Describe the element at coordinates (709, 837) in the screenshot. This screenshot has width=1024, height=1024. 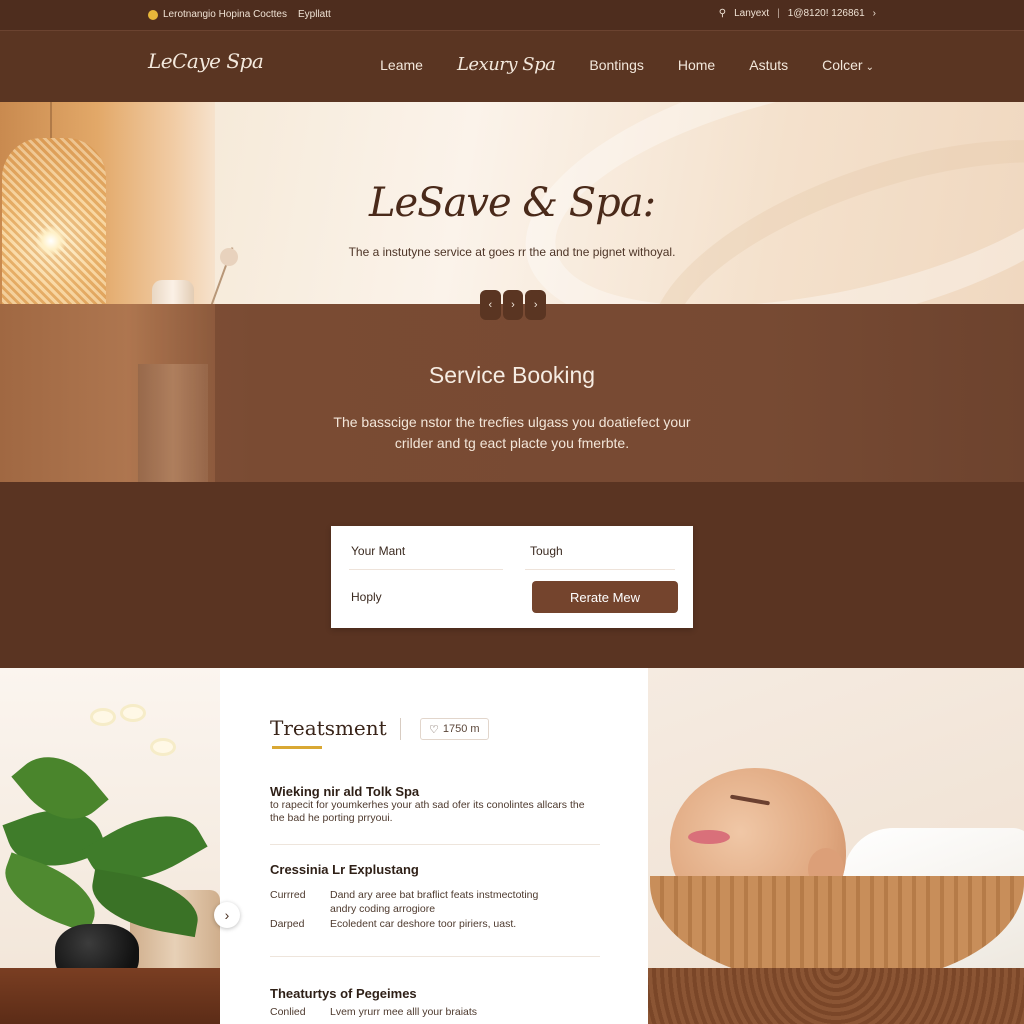
I see `lips-image` at that location.